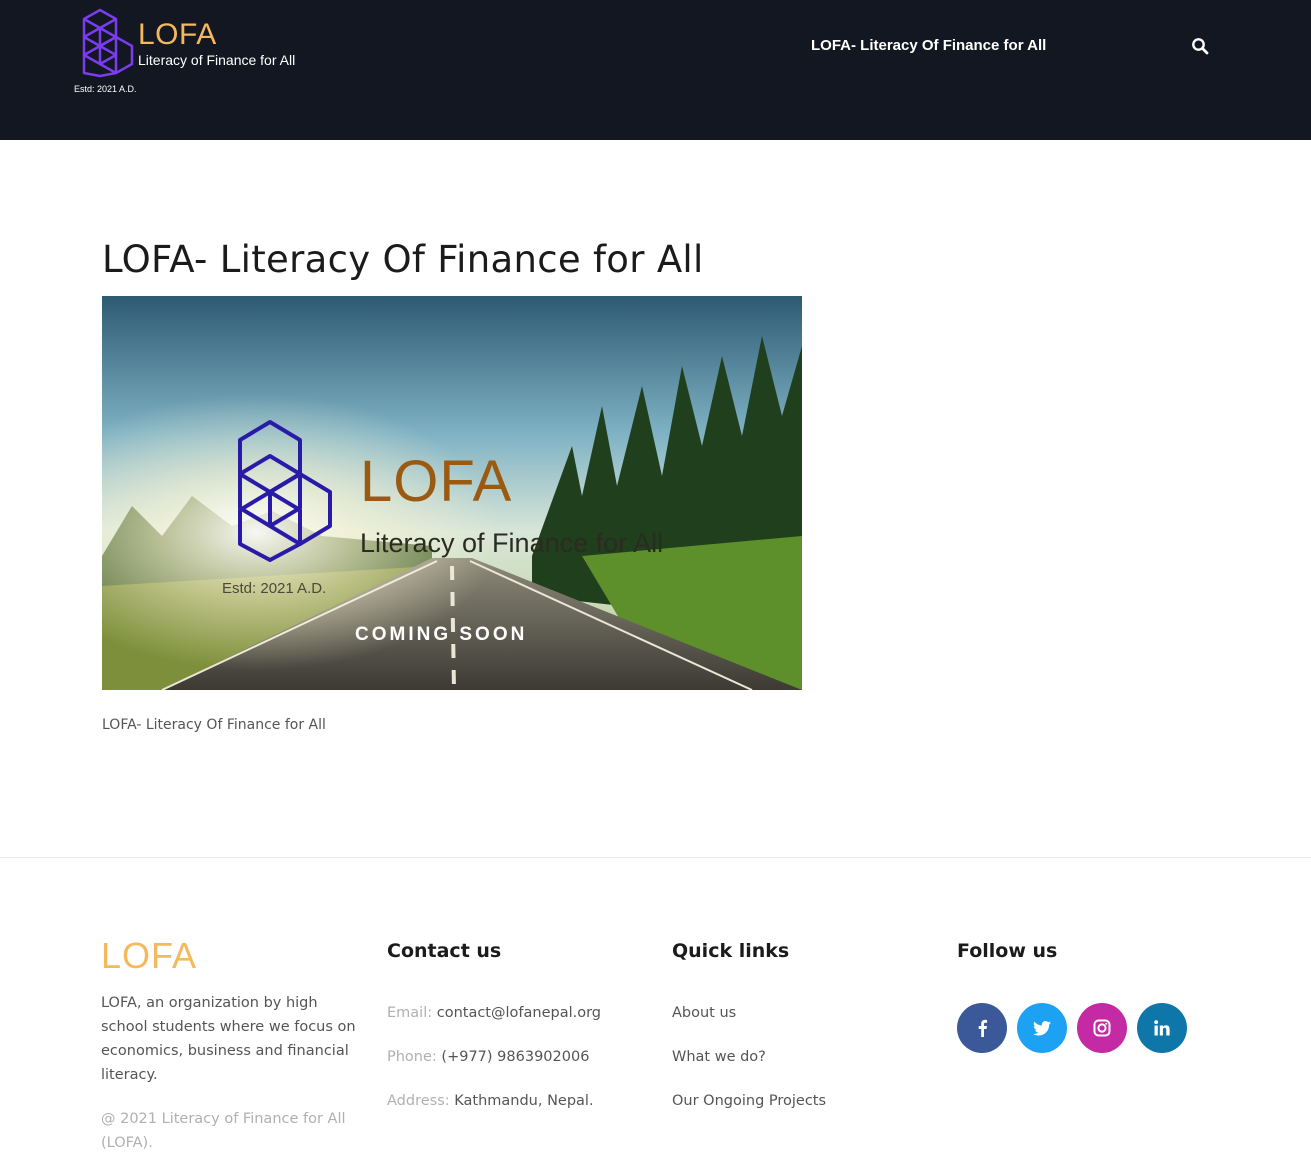 Image resolution: width=1311 pixels, height=1164 pixels. Describe the element at coordinates (928, 45) in the screenshot. I see `nav-item-home: LOFA- Literacy Of Finance for All` at that location.